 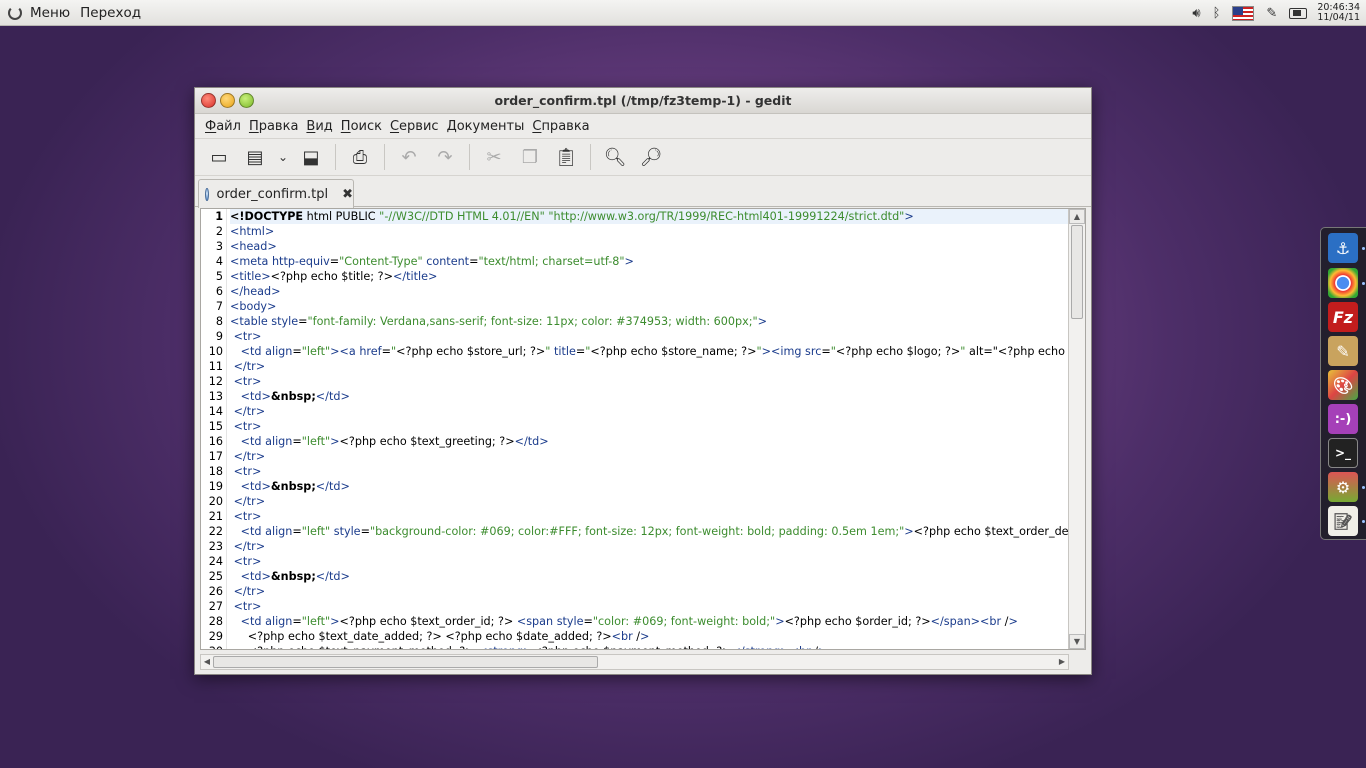 I want to click on horizontal-scrollbar: ◀ ▶, so click(x=634, y=662).